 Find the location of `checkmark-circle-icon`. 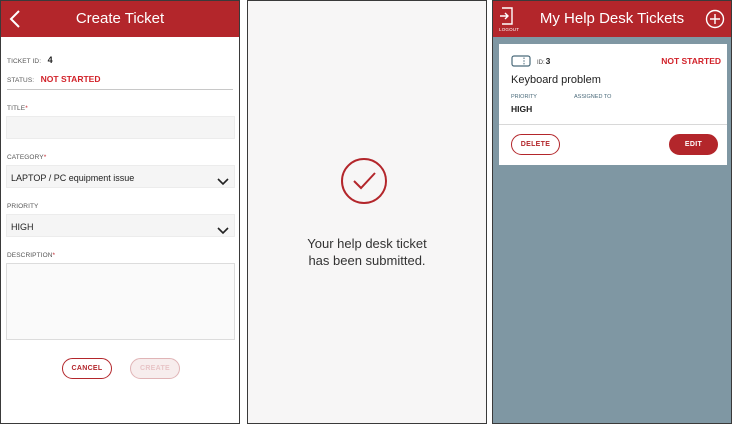

checkmark-circle-icon is located at coordinates (364, 181).